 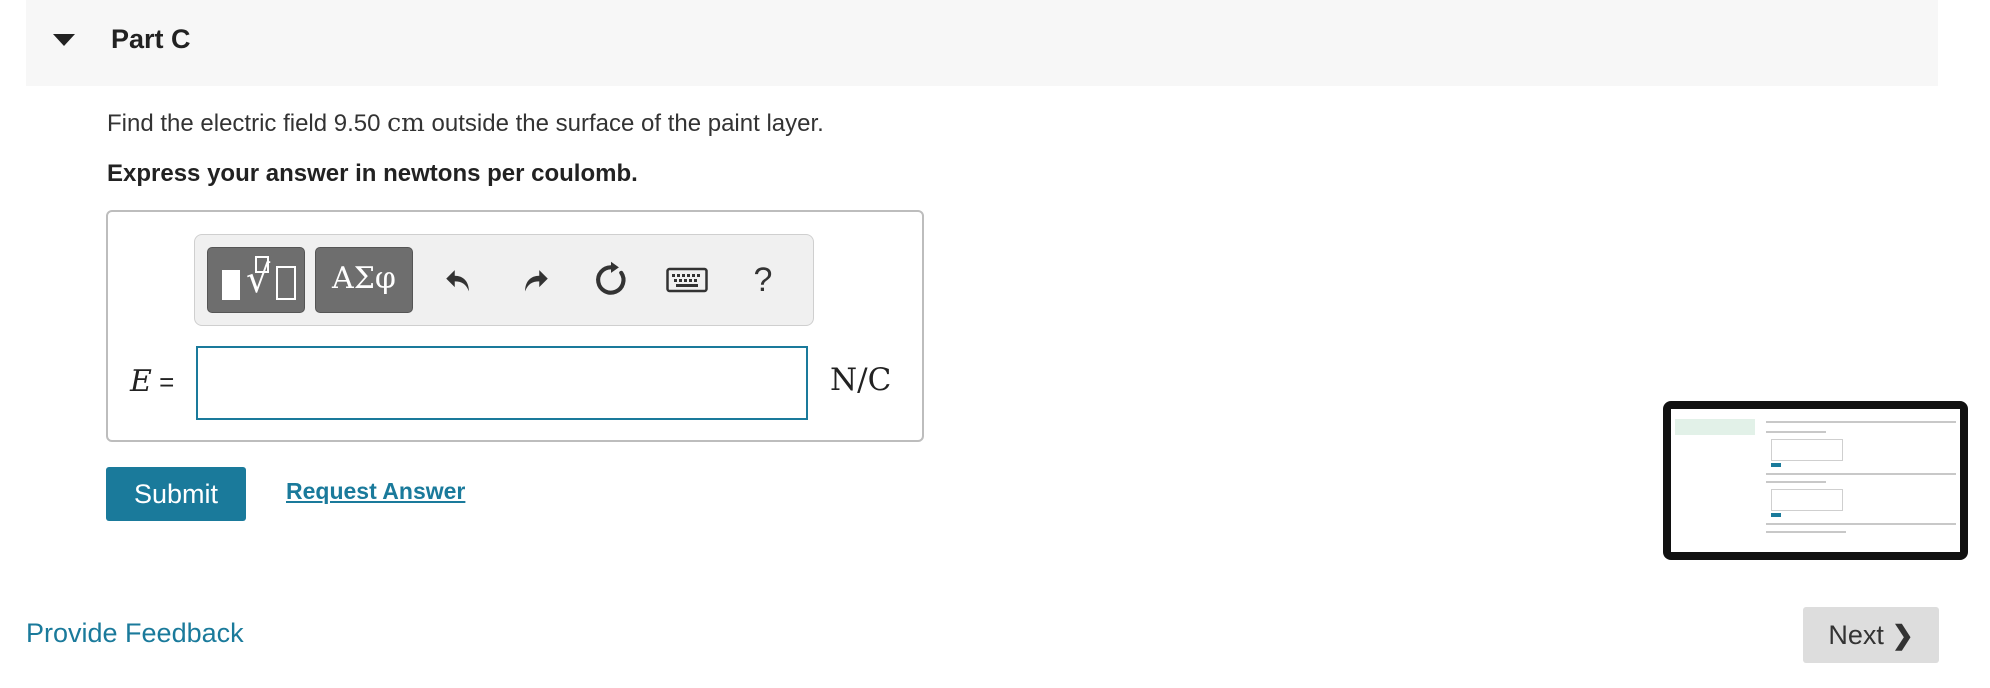 I want to click on preview-sidebar-note, so click(x=1715, y=427).